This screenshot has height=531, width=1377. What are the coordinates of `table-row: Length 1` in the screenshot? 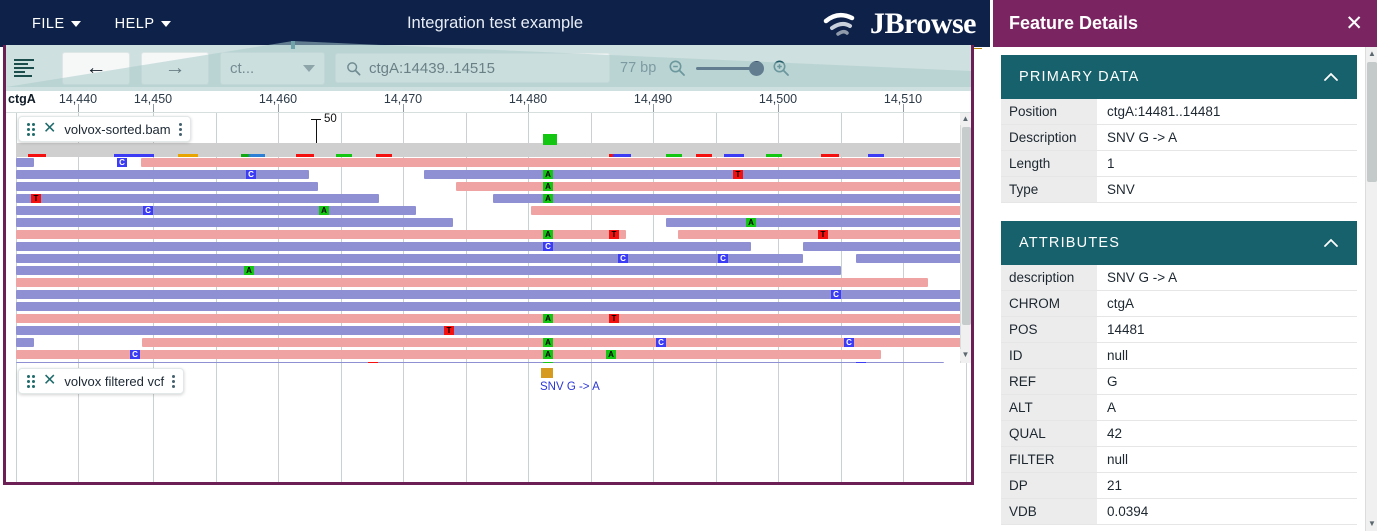 It's located at (1179, 163).